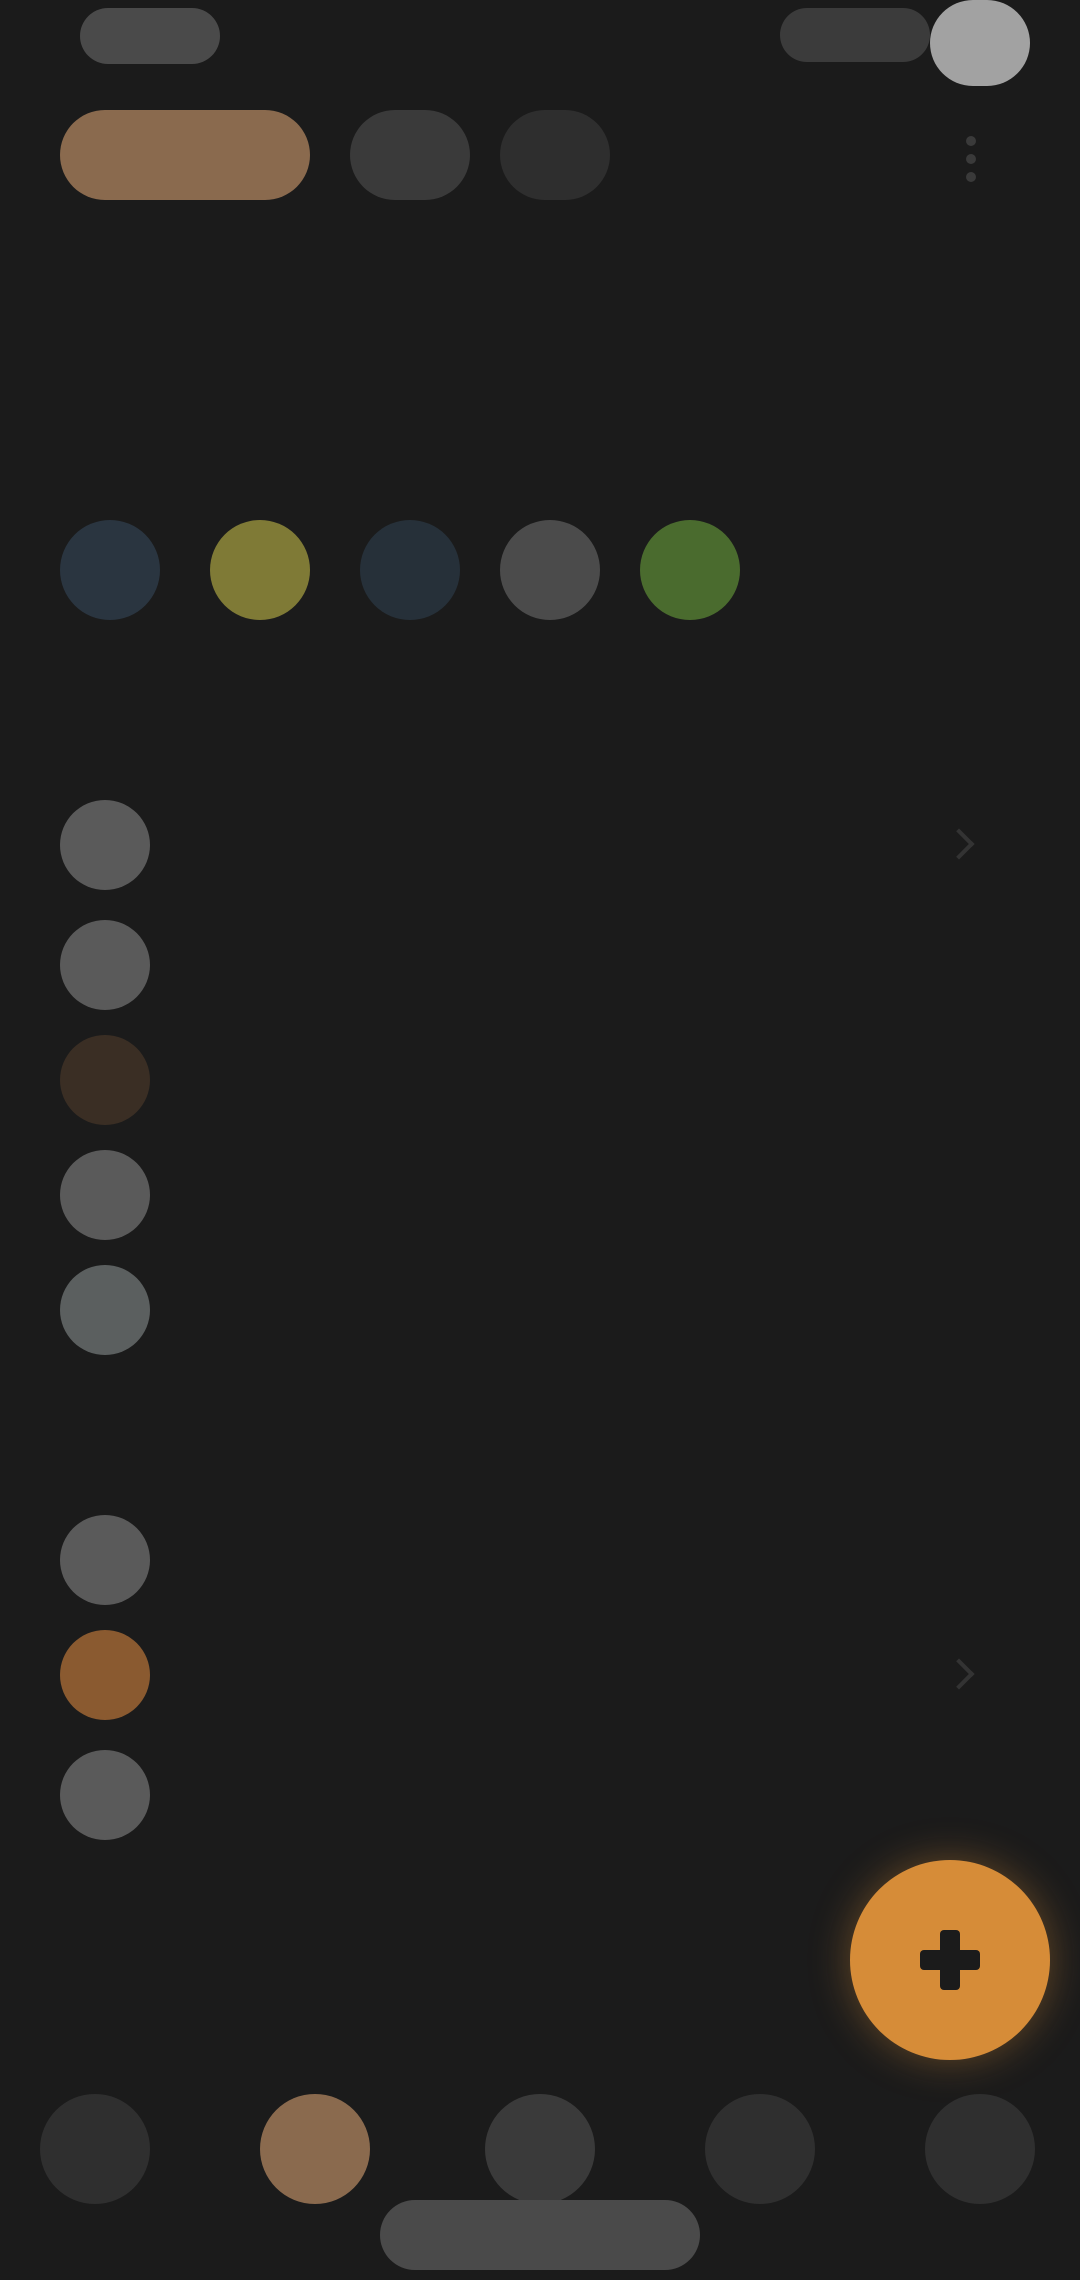 This screenshot has height=2280, width=1080. I want to click on bottom-nav, so click(540, 2145).